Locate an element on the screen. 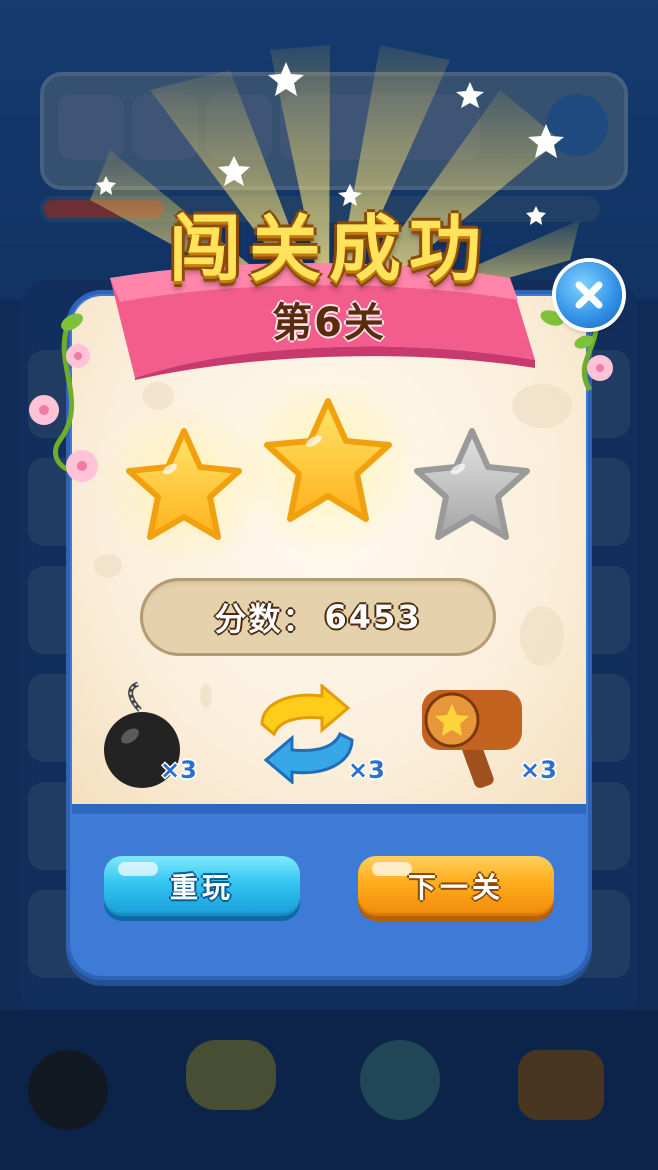 This screenshot has width=658, height=1170. next-level-label: 下一关 is located at coordinates (455, 887).